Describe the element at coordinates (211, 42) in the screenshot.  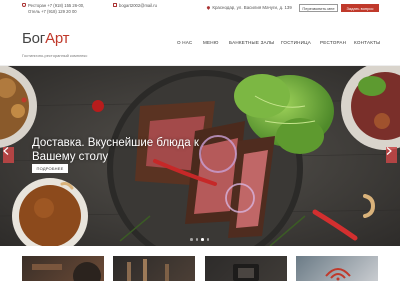
I see `nav-item-menu: МЕНЮ` at that location.